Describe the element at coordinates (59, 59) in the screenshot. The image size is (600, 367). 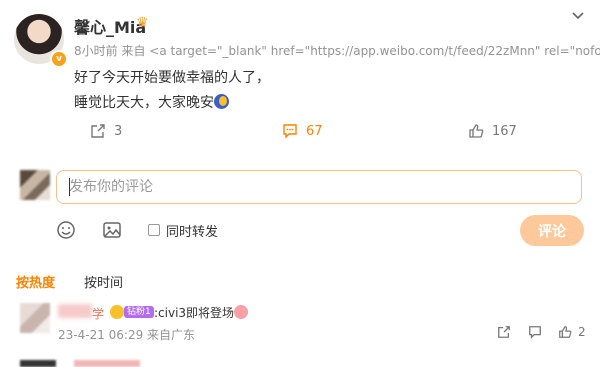
I see `verified-badge-icon: v` at that location.